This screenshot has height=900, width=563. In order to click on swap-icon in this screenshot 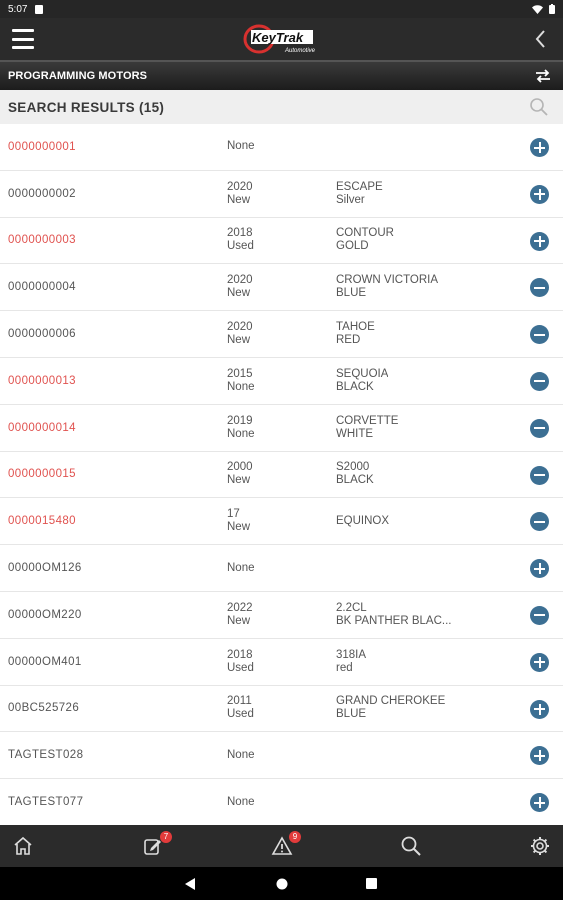, I will do `click(543, 76)`.